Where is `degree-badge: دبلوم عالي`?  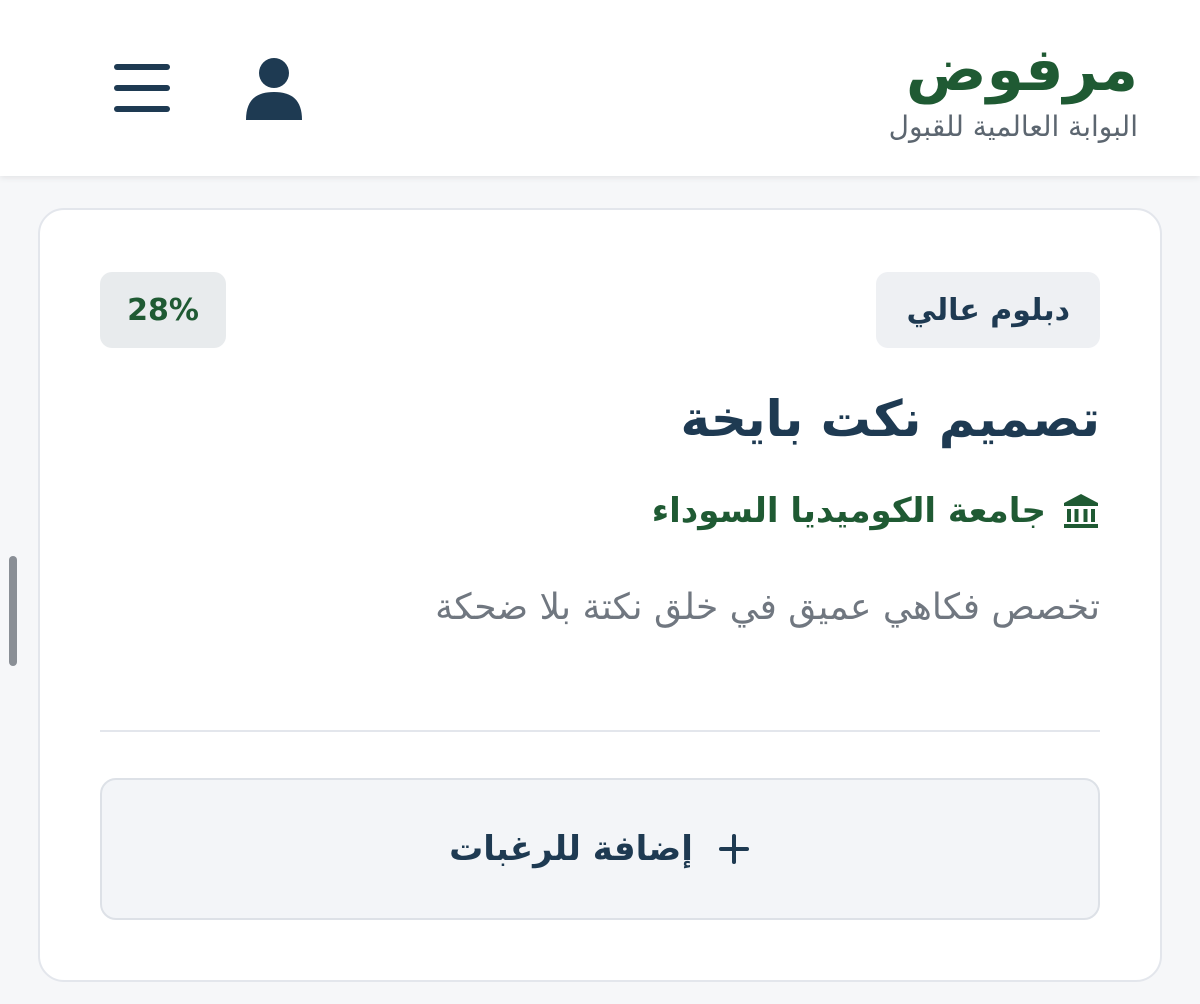
degree-badge: دبلوم عالي is located at coordinates (988, 310).